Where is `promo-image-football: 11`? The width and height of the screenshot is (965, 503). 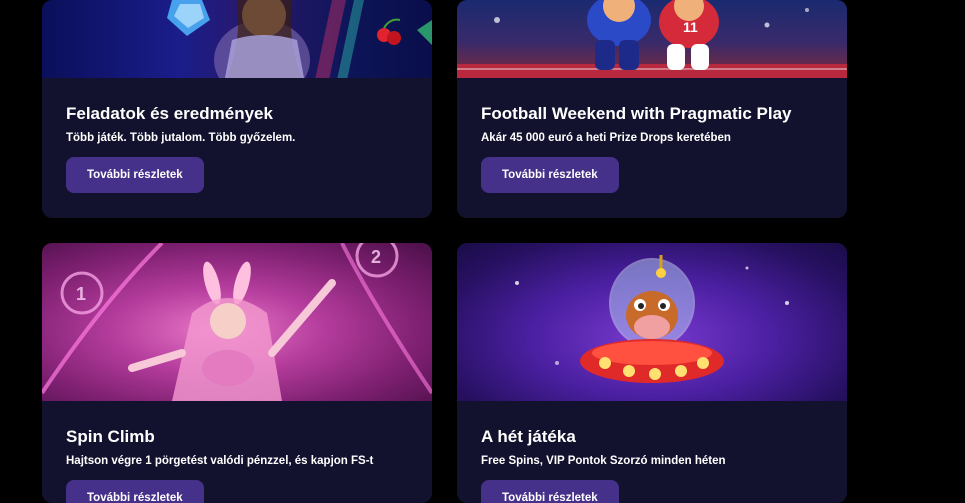 promo-image-football: 11 is located at coordinates (652, 39).